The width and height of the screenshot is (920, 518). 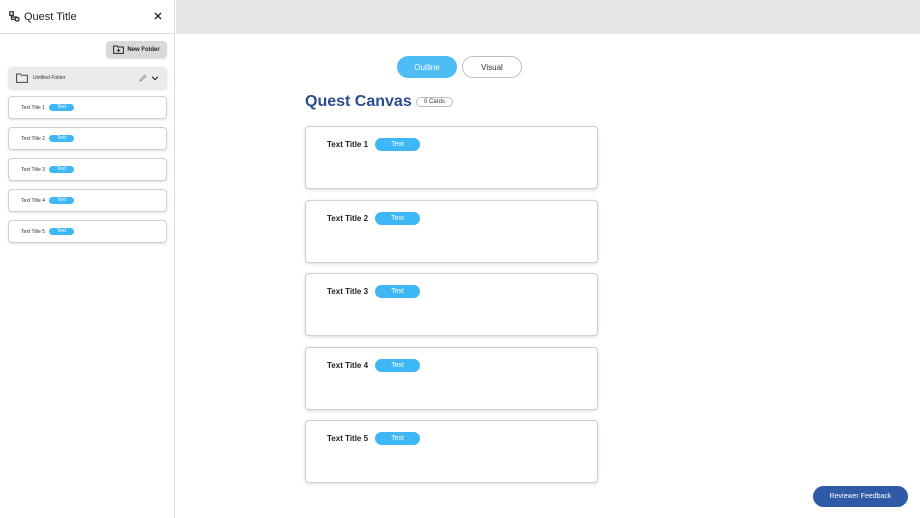 What do you see at coordinates (22, 78) in the screenshot?
I see `folder-icon` at bounding box center [22, 78].